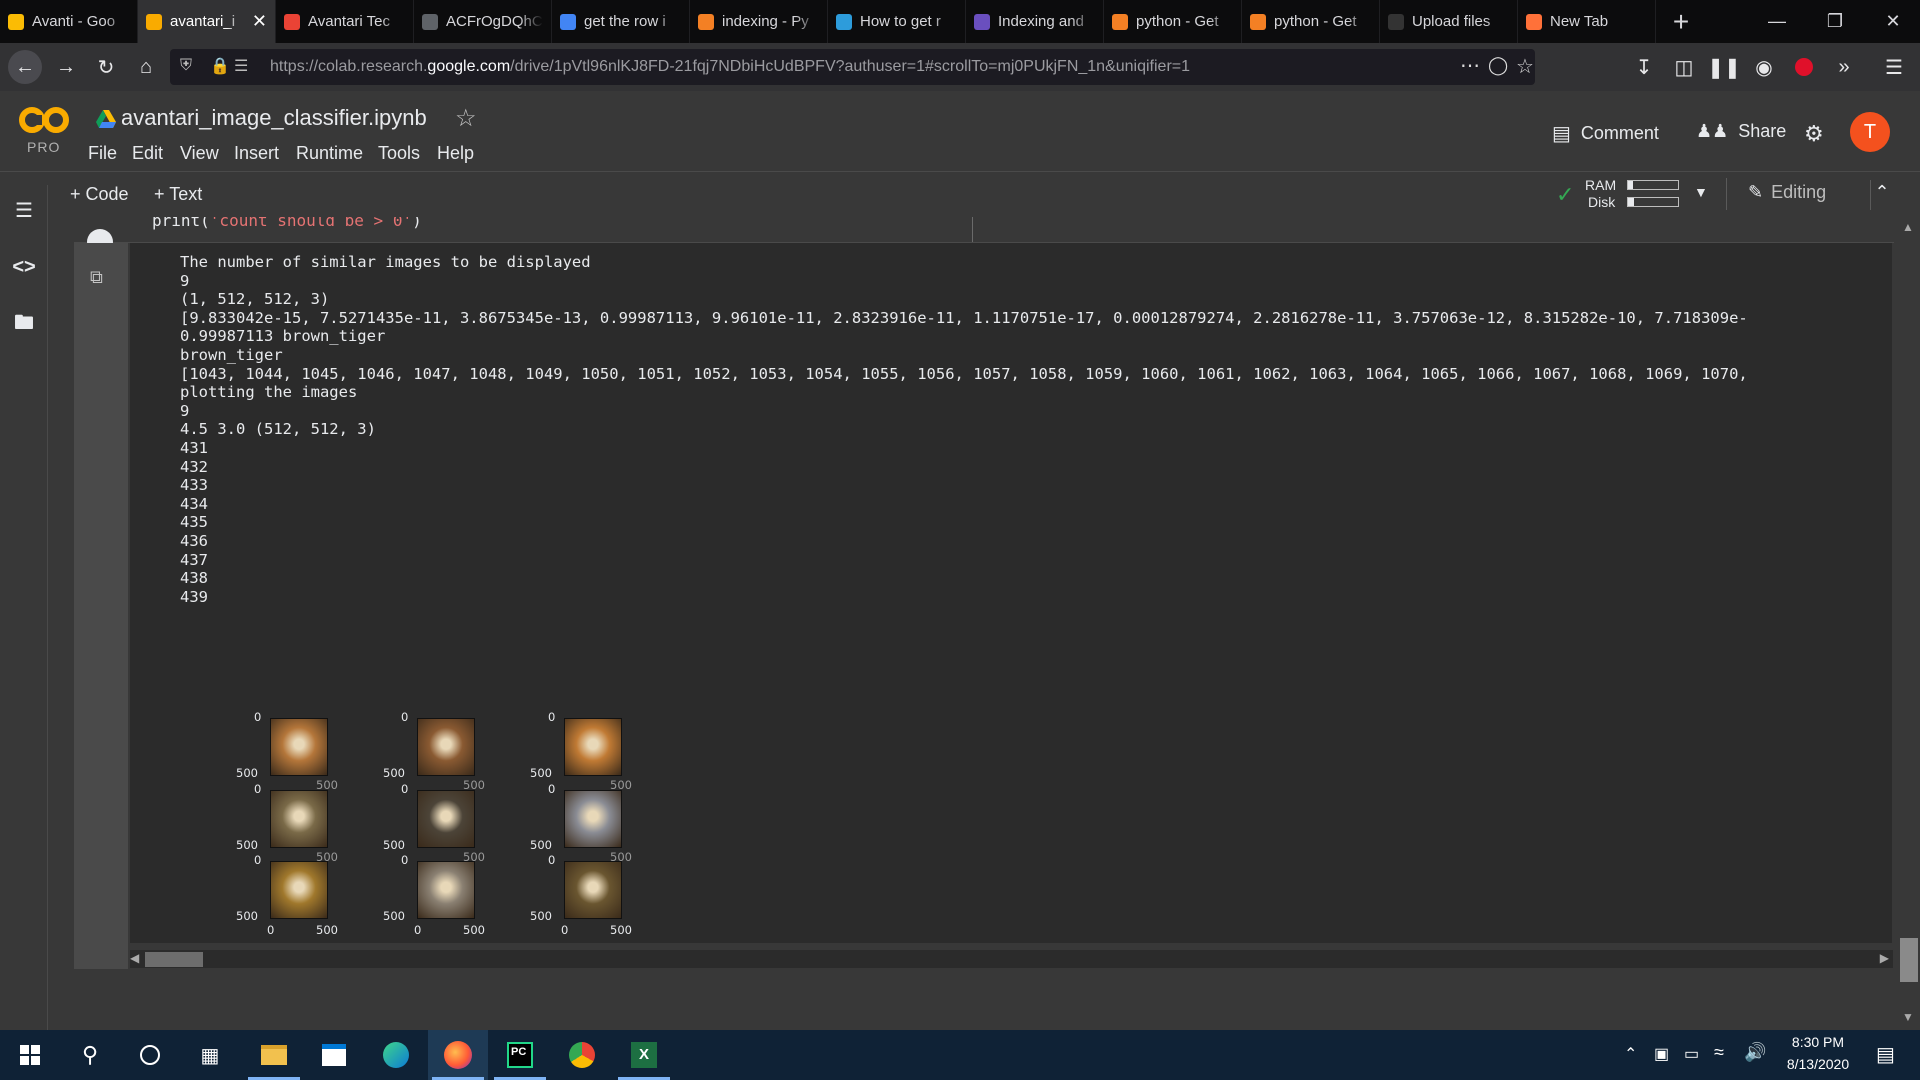 This screenshot has height=1080, width=1920. I want to click on lock-icon: 🔒, so click(220, 66).